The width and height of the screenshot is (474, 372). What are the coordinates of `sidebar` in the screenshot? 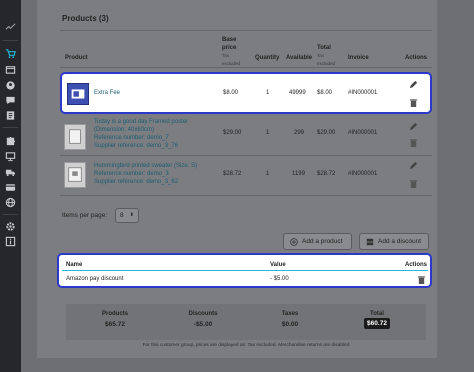 It's located at (10, 186).